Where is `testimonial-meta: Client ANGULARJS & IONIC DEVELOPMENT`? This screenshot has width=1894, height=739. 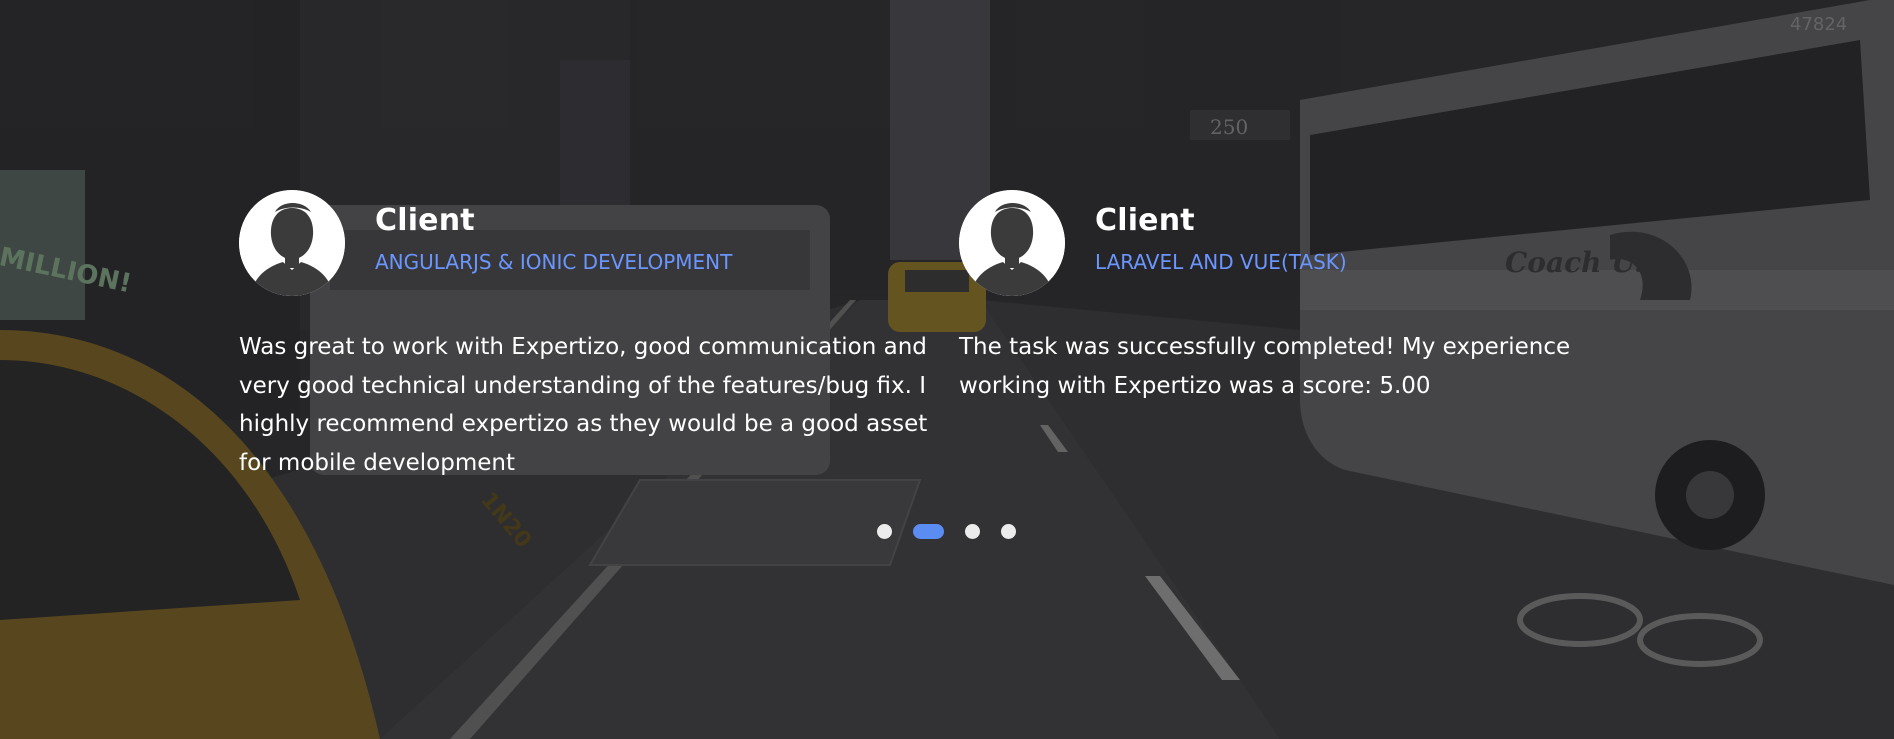 testimonial-meta: Client ANGULARJS & IONIC DEVELOPMENT is located at coordinates (554, 232).